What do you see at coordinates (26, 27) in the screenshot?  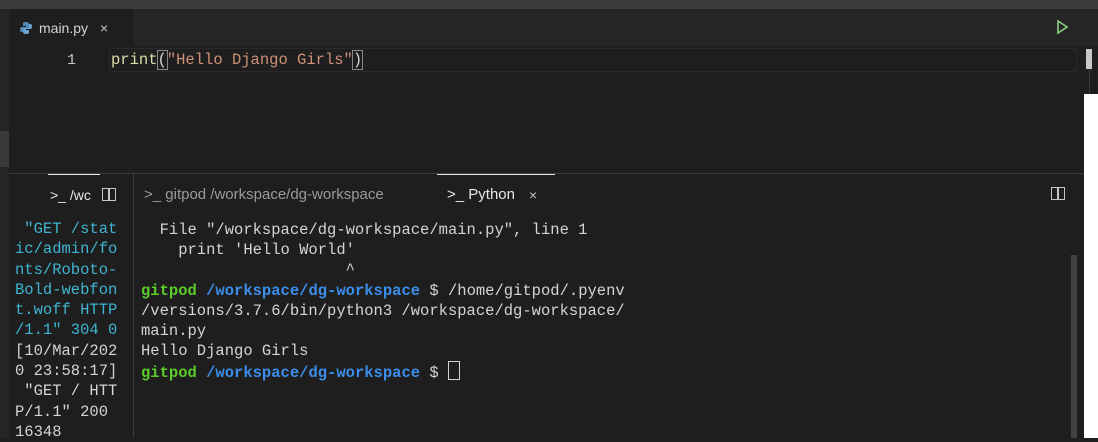 I see `python-file-icon` at bounding box center [26, 27].